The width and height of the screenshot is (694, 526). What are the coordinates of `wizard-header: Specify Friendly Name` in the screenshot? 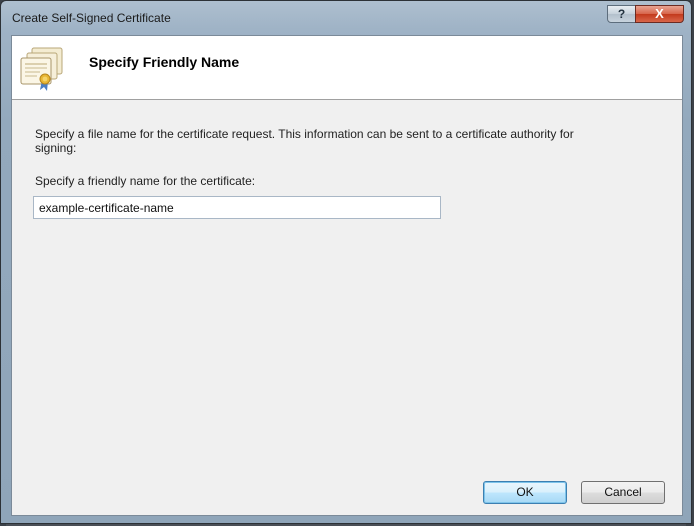 It's located at (347, 68).